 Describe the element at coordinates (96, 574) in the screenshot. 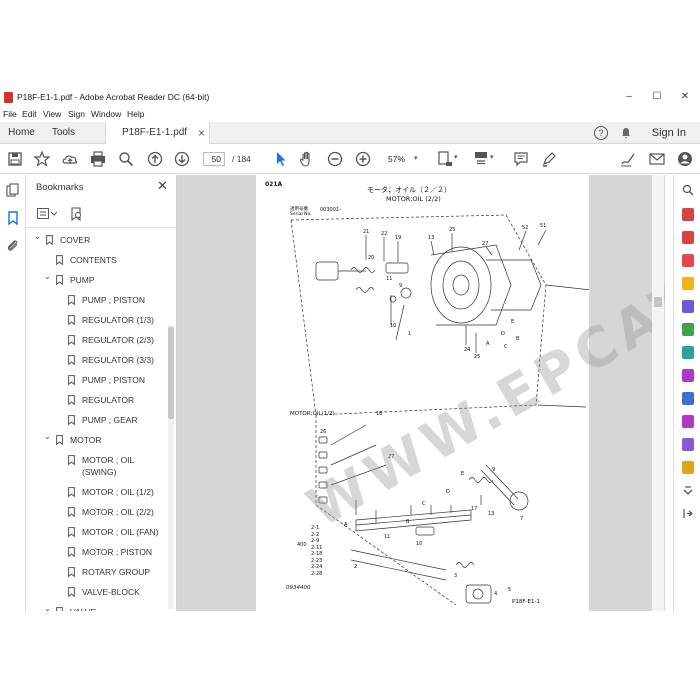

I see `bookmark-item: ROTARY GROUP` at that location.